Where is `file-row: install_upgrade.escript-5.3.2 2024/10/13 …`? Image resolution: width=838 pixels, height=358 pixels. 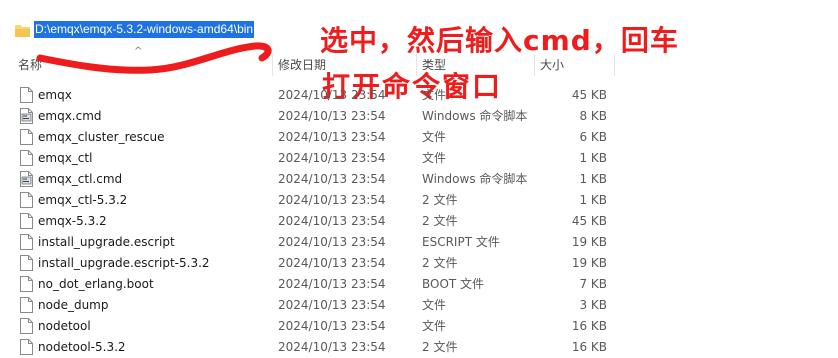 file-row: install_upgrade.escript-5.3.2 2024/10/13 … is located at coordinates (419, 263).